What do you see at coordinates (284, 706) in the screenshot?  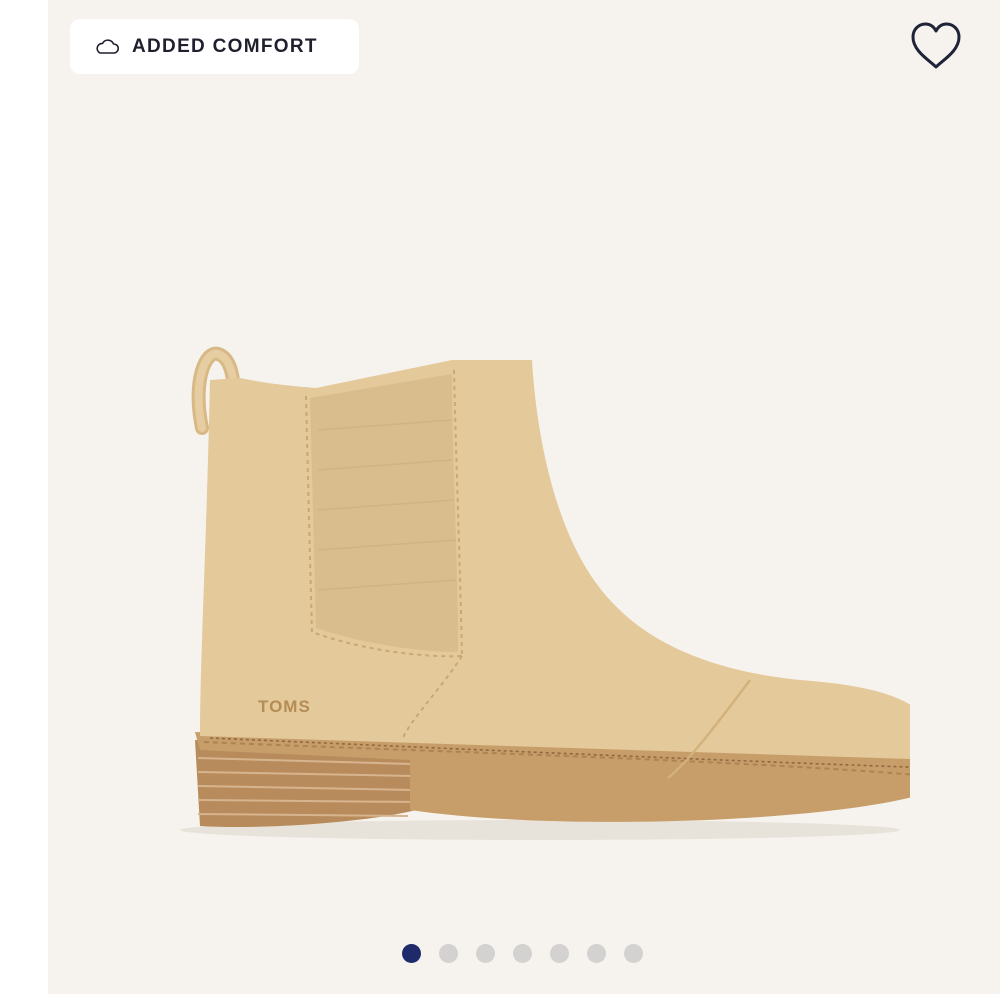 I see `boot-logo: TOMS` at bounding box center [284, 706].